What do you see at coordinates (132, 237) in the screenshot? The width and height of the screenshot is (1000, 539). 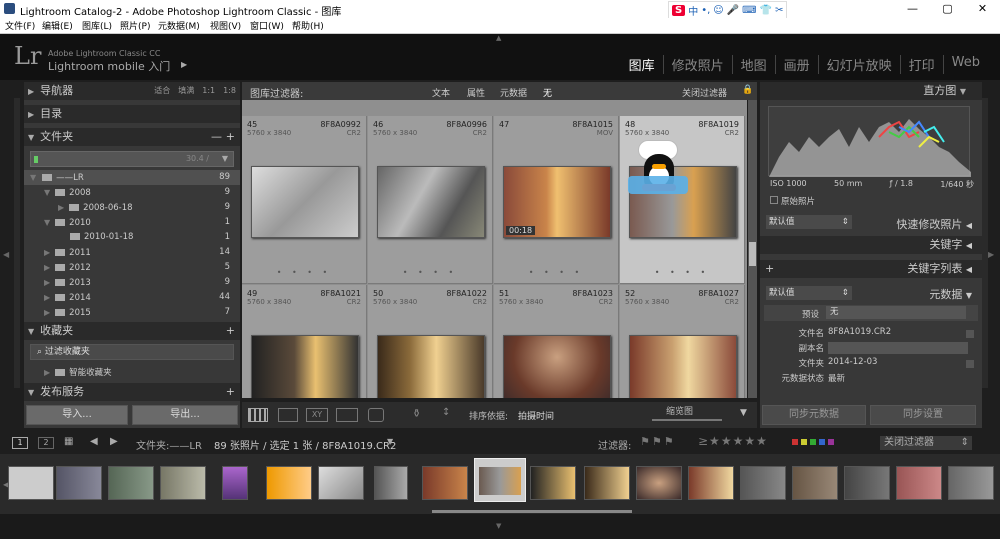 I see `folder-row: 2010-01-18 1` at bounding box center [132, 237].